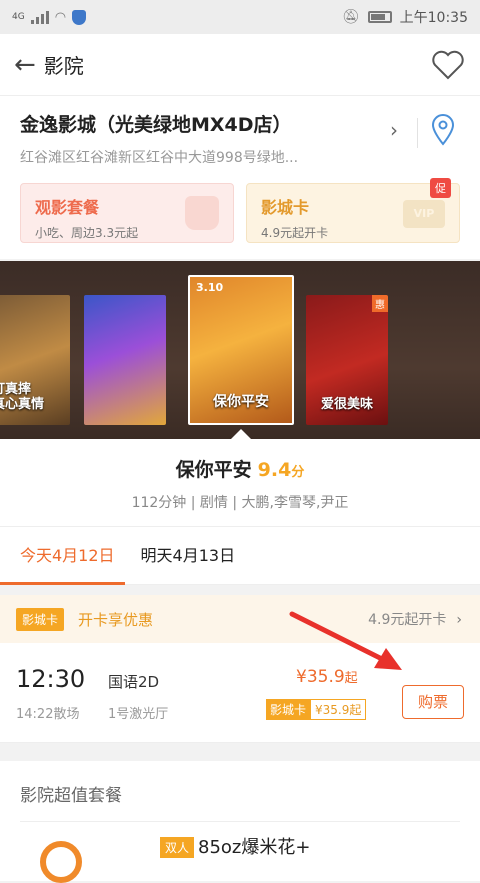 The width and height of the screenshot is (480, 883). What do you see at coordinates (241, 402) in the screenshot?
I see `poster-3-text: 保你平安` at bounding box center [241, 402].